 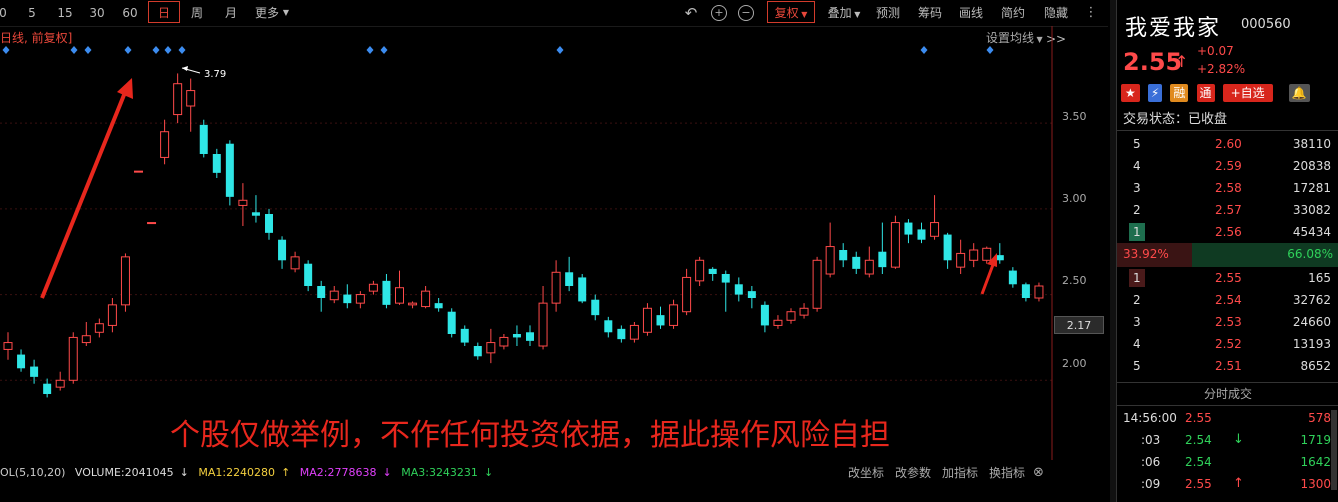 What do you see at coordinates (1227, 300) in the screenshot?
I see `bid-row: 2 2.54 32762` at bounding box center [1227, 300].